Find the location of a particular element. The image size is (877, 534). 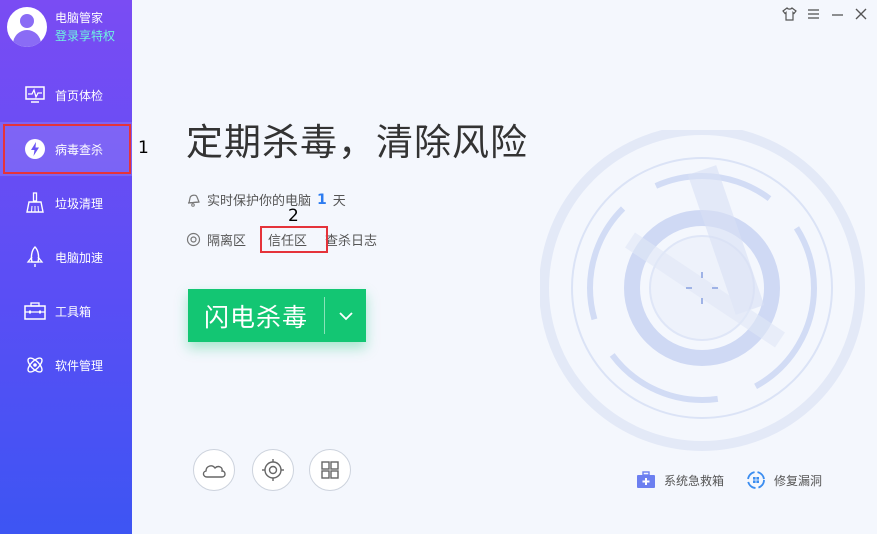

avatar is located at coordinates (27, 27).